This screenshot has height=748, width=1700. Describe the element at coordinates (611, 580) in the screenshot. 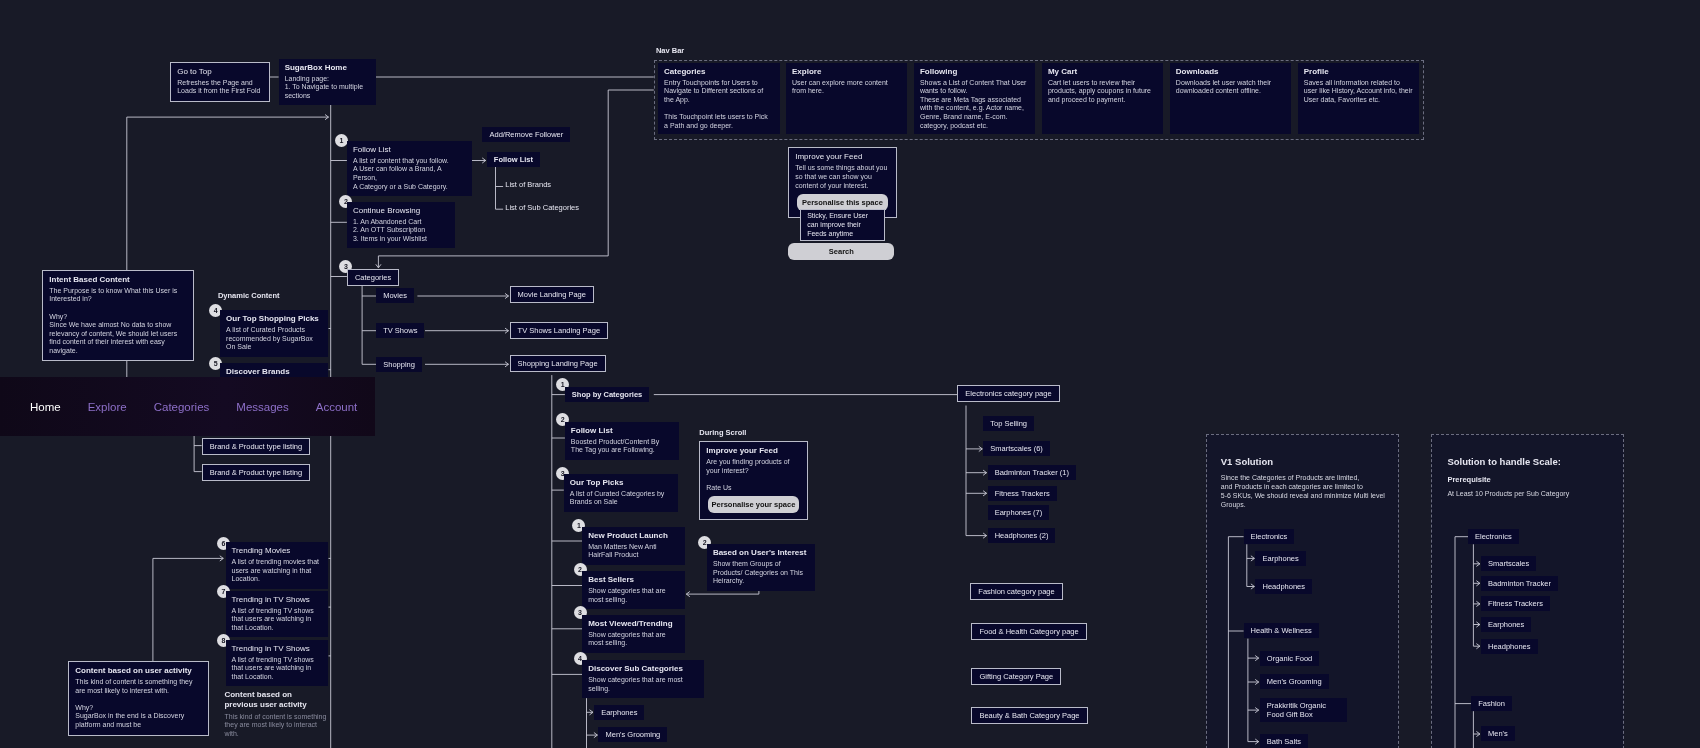

I see `card-title: Best Sellers` at that location.